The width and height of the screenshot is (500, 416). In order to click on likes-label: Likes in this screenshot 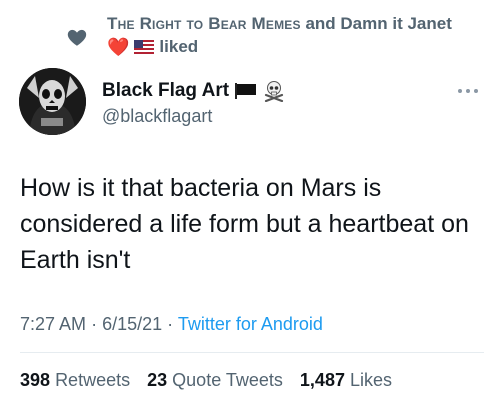, I will do `click(371, 380)`.